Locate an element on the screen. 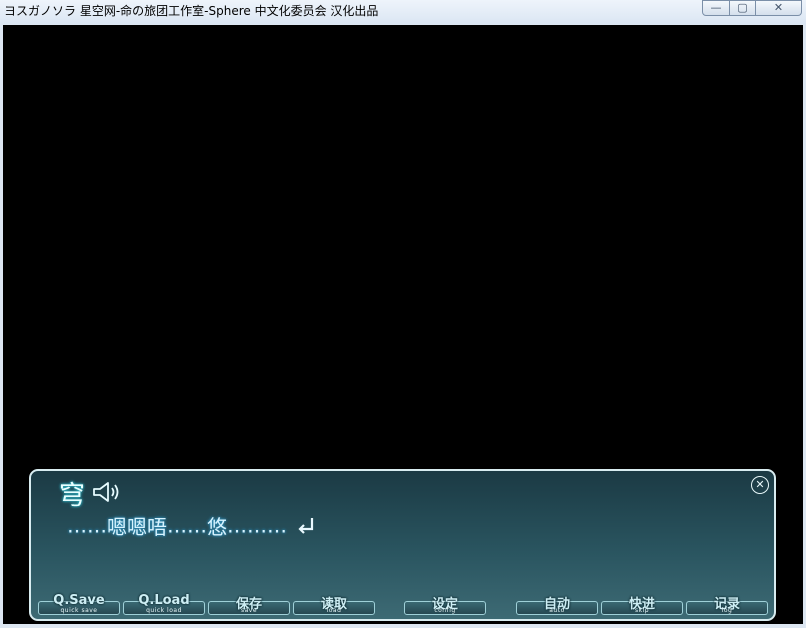  skip-sublabel: skip is located at coordinates (642, 610).